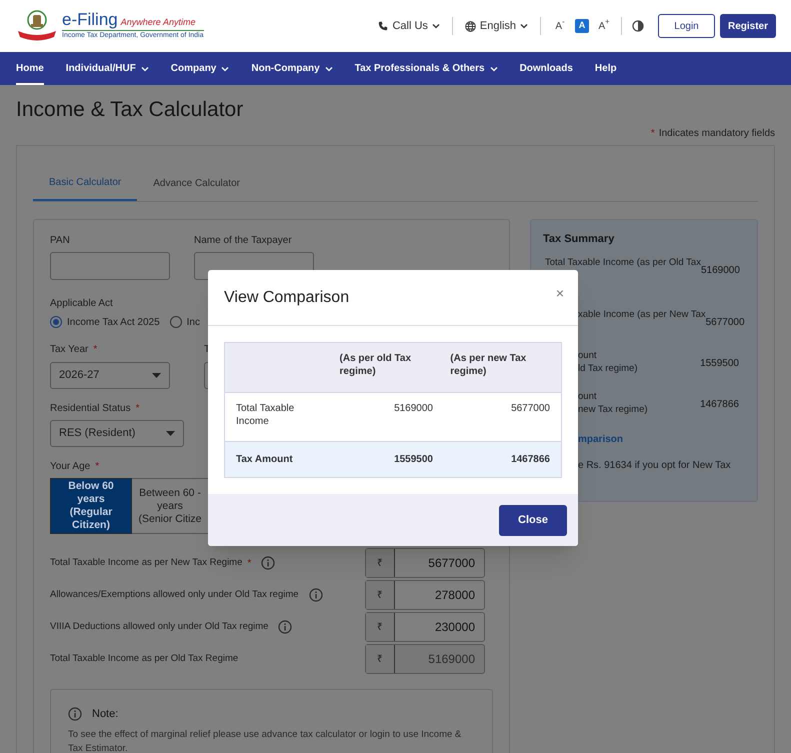 Image resolution: width=791 pixels, height=753 pixels. I want to click on contrast-button, so click(638, 26).